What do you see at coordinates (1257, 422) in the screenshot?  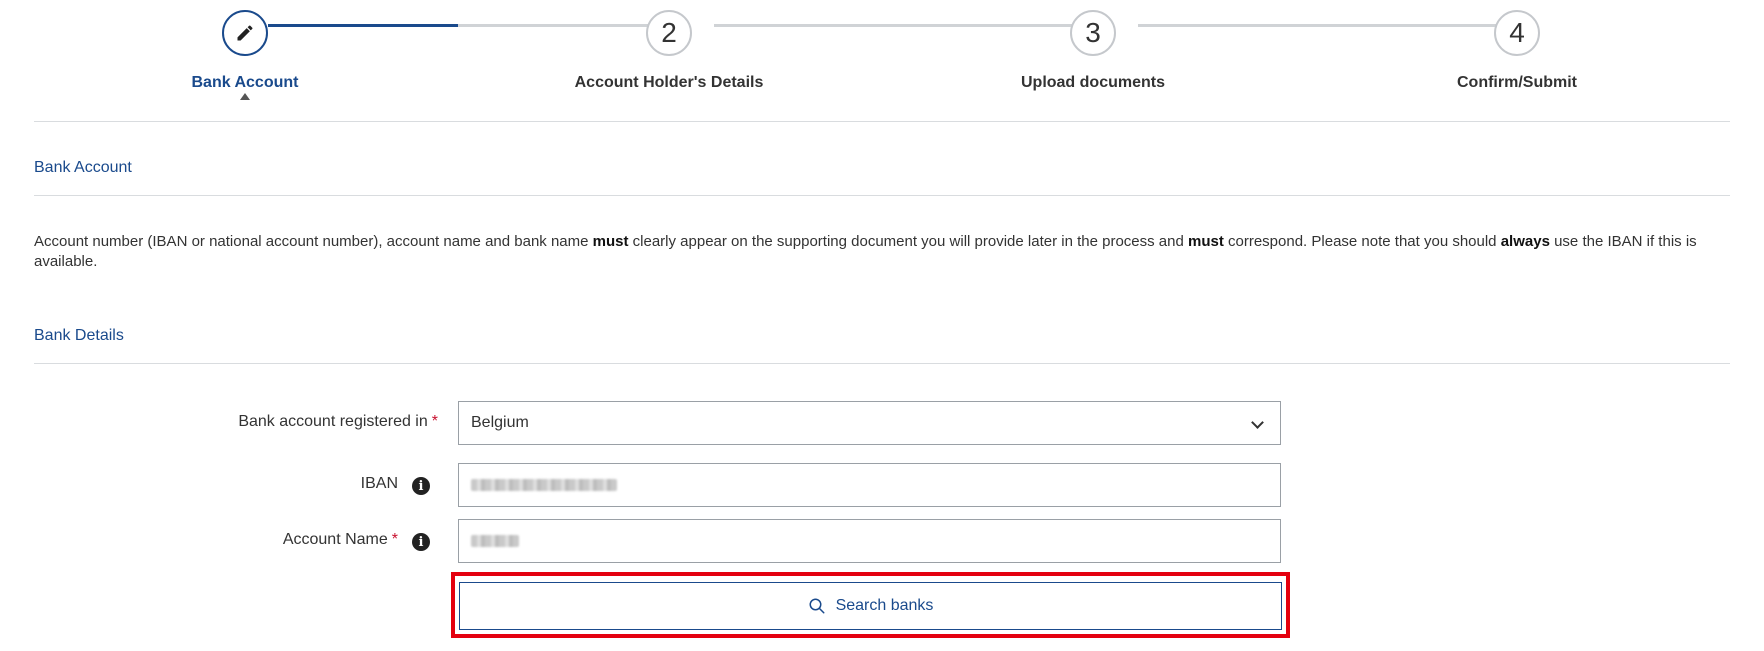 I see `chevron-down-icon` at bounding box center [1257, 422].